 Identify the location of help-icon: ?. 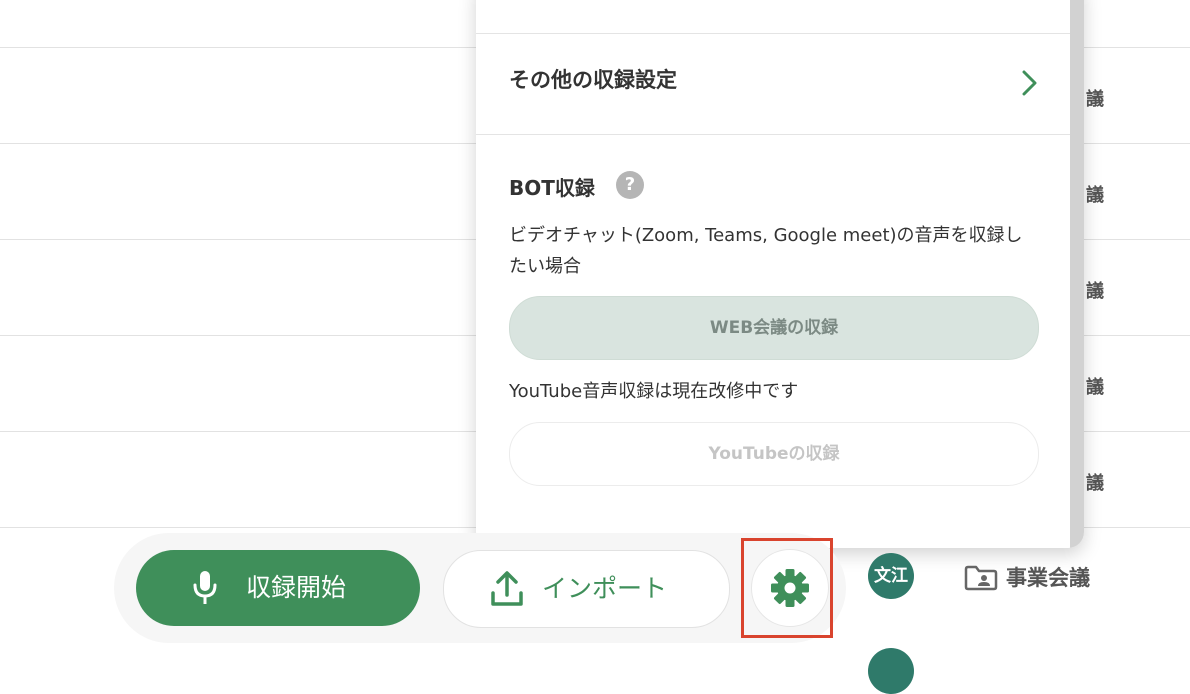
(630, 185).